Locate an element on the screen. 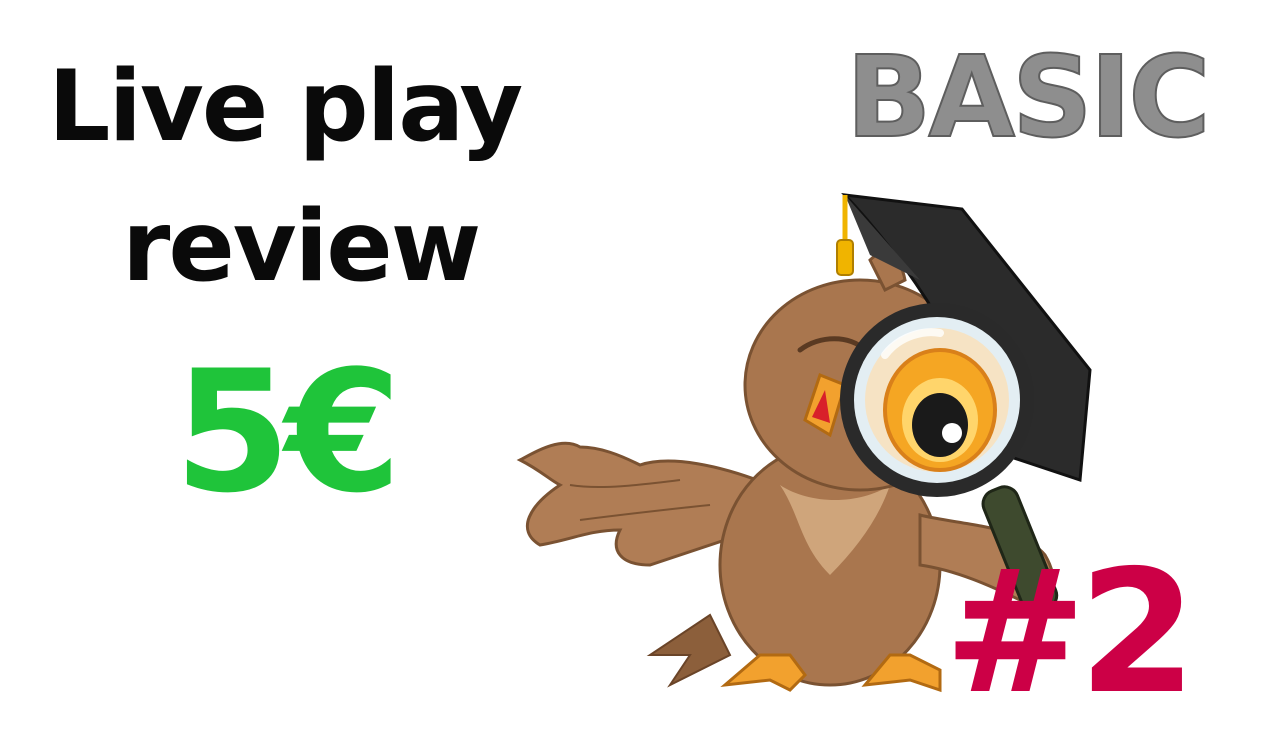 This screenshot has height=732, width=1280. tier-label: BASIC is located at coordinates (1028, 98).